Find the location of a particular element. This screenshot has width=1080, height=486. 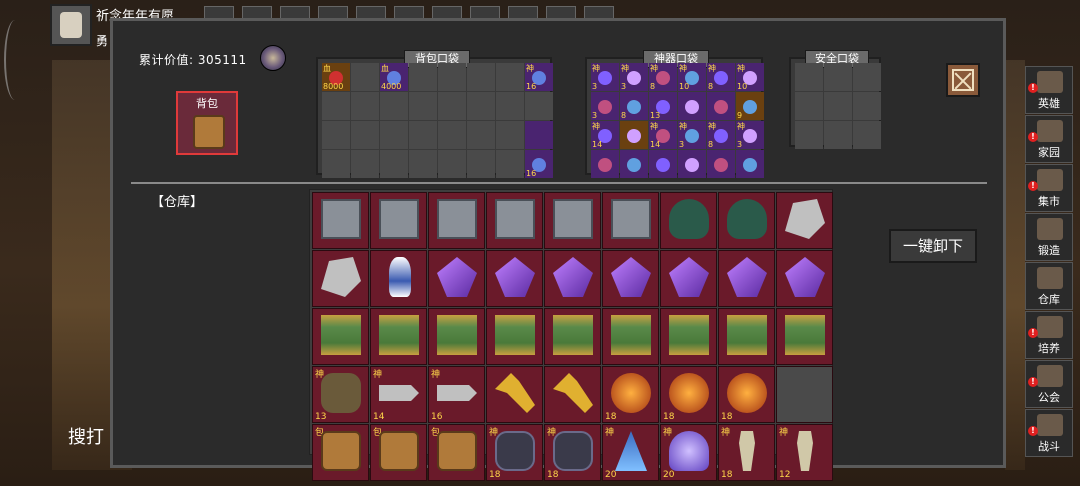

menu-item-3: ! 集市 is located at coordinates (1049, 188).